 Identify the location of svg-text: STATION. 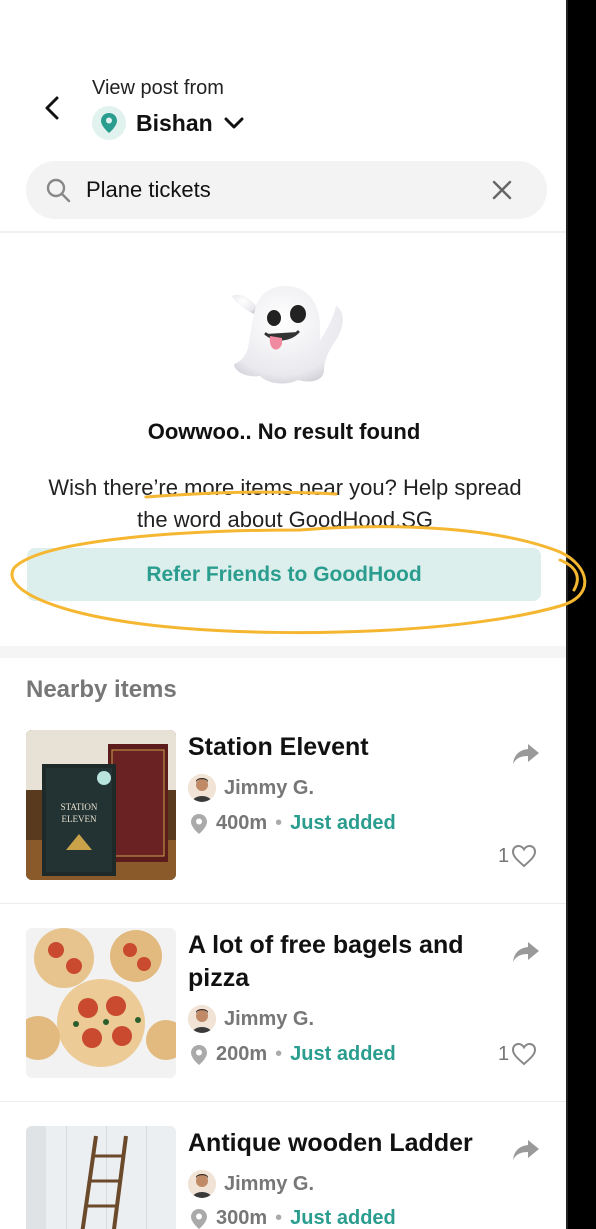
(79, 807).